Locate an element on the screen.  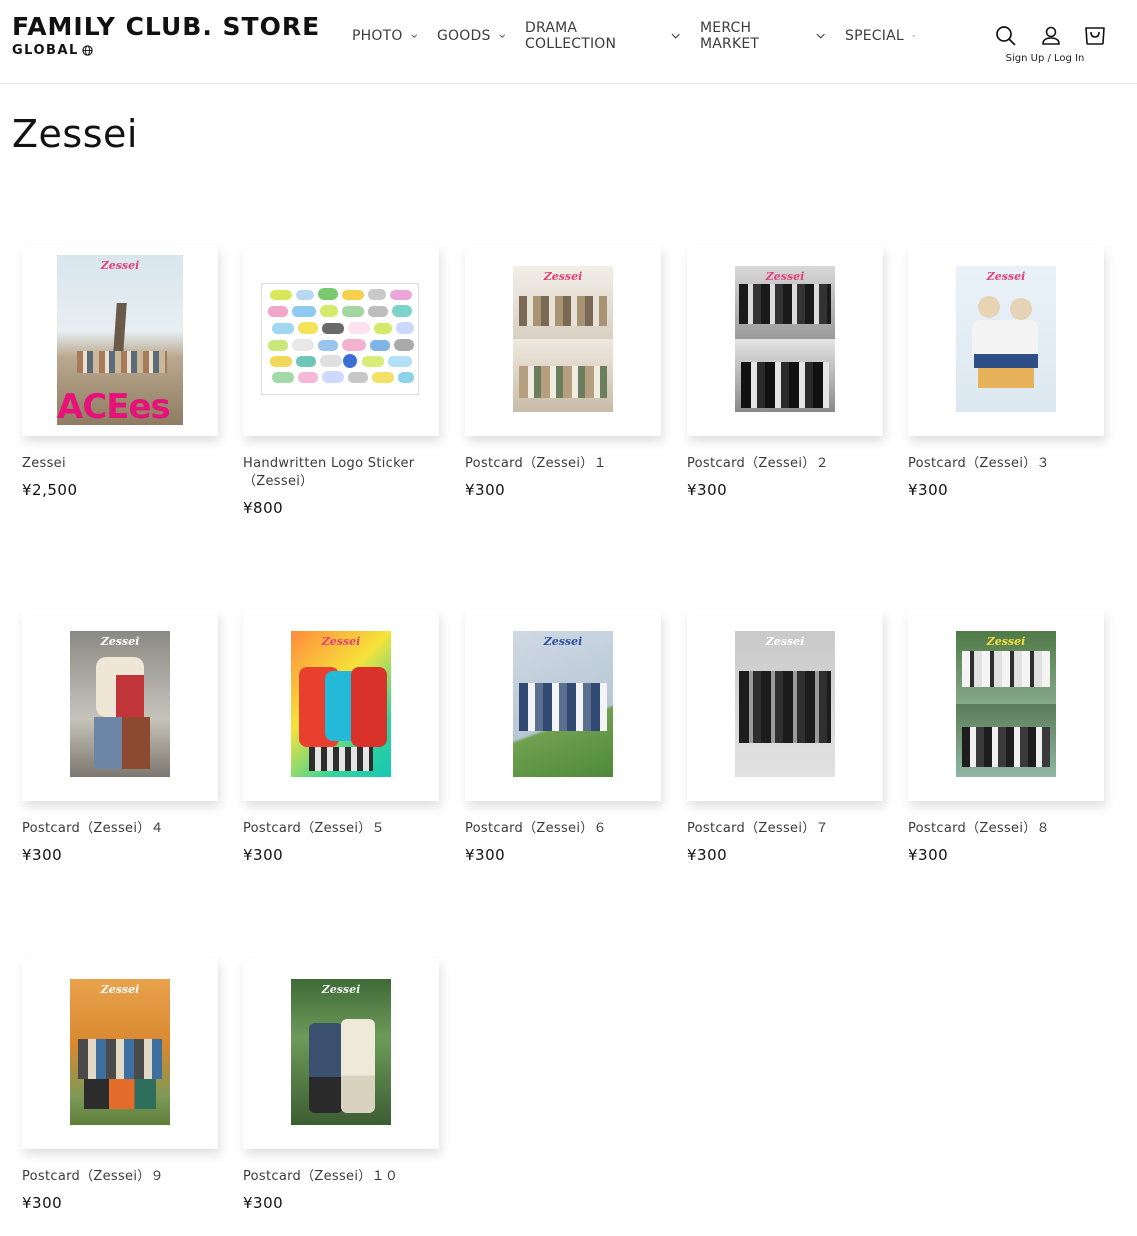
store-logo: FAMILY CLUB. STORE GLOBAL is located at coordinates (166, 35).